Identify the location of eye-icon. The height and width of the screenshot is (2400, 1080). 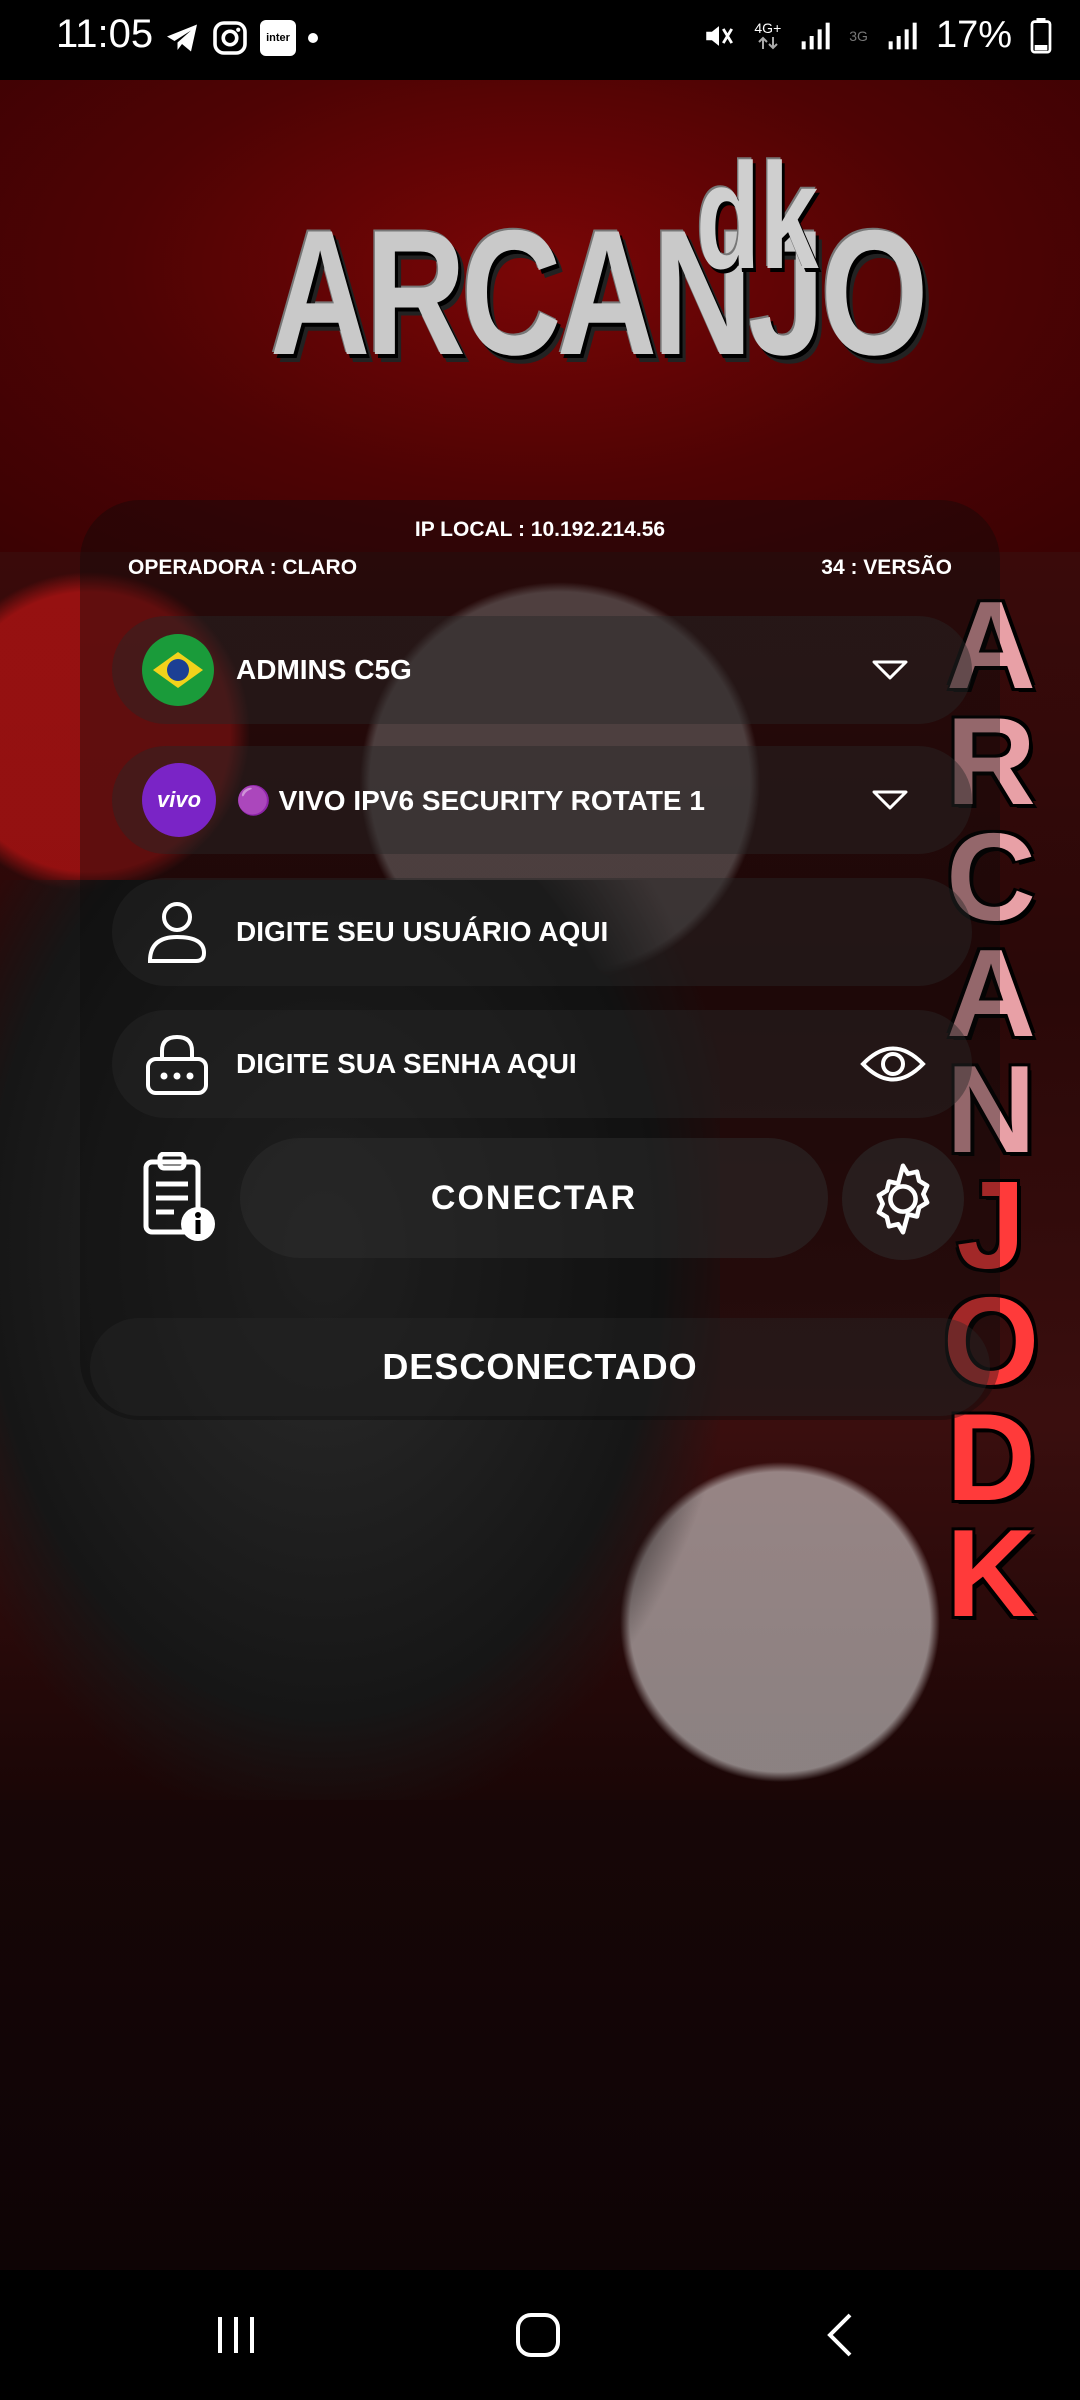
(893, 1064).